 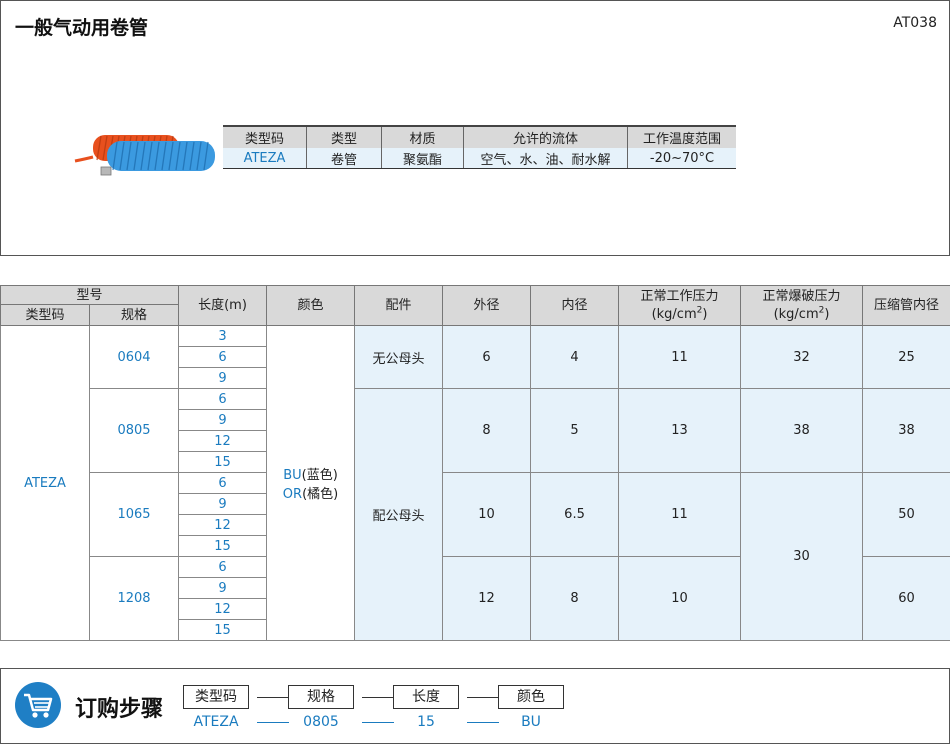 What do you see at coordinates (802, 556) in the screenshot?
I see `burst-pressure-cell: 30` at bounding box center [802, 556].